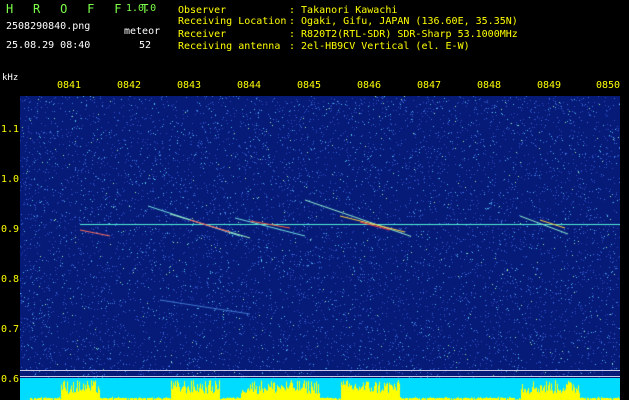  Describe the element at coordinates (489, 85) in the screenshot. I see `x-tick-label: 0848` at that location.